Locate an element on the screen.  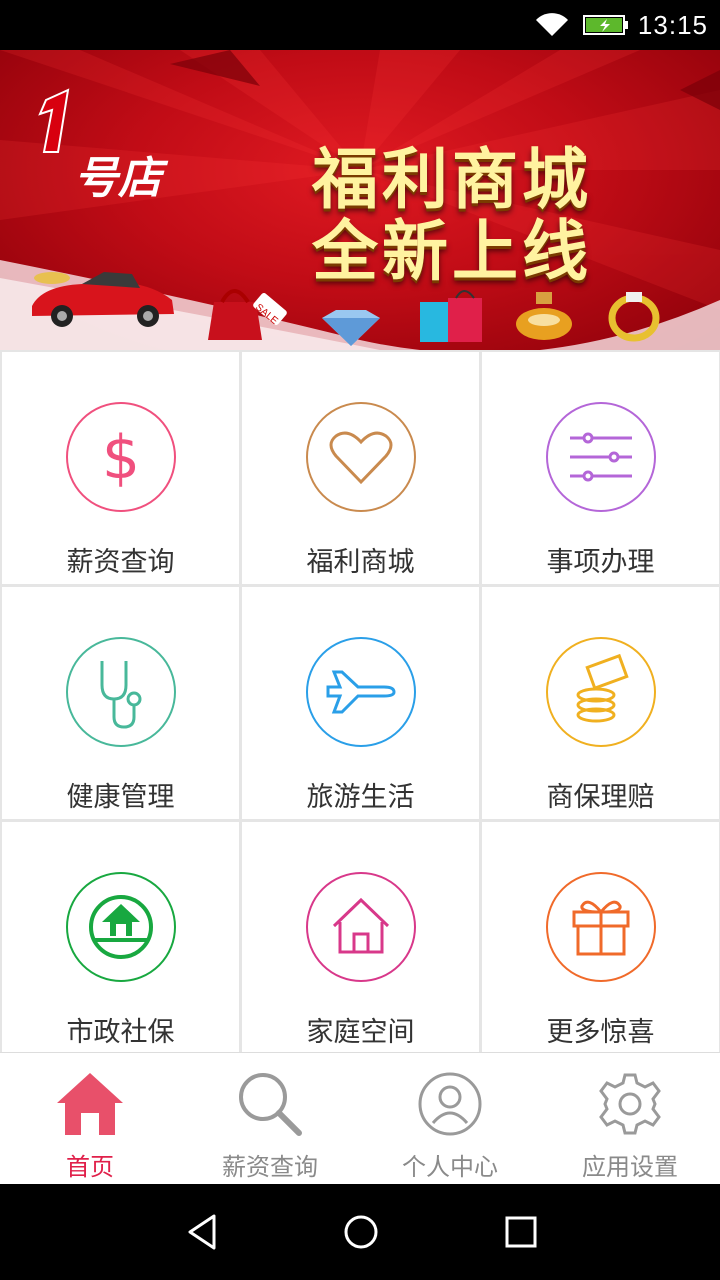
coins-icon is located at coordinates (601, 692).